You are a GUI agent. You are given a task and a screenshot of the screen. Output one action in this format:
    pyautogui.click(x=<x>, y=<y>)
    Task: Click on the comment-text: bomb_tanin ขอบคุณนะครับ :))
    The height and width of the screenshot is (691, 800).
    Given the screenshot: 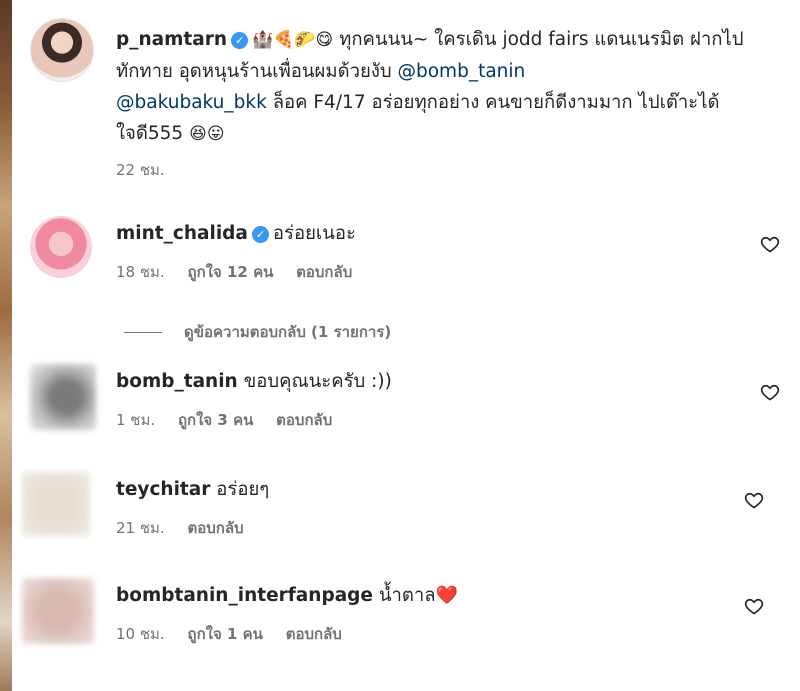 What is the action you would take?
    pyautogui.click(x=254, y=382)
    